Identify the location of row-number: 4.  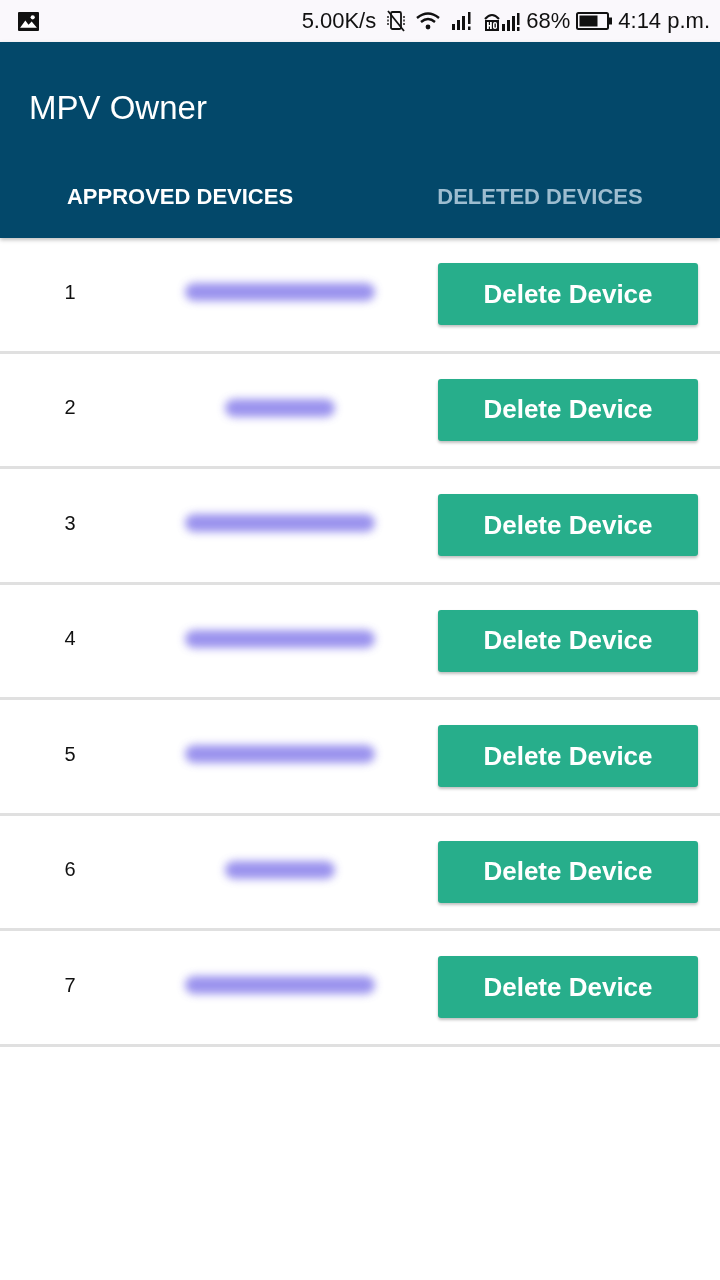
(70, 639).